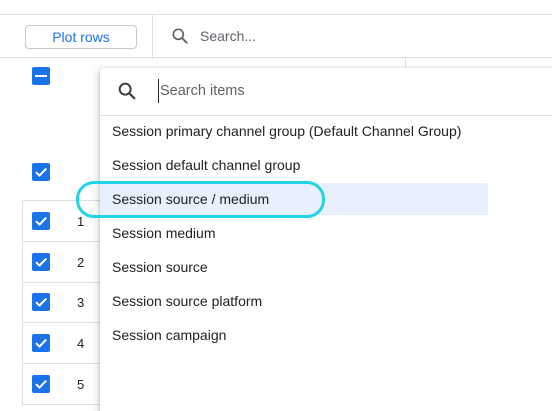  Describe the element at coordinates (81, 302) in the screenshot. I see `row-number: 3` at that location.